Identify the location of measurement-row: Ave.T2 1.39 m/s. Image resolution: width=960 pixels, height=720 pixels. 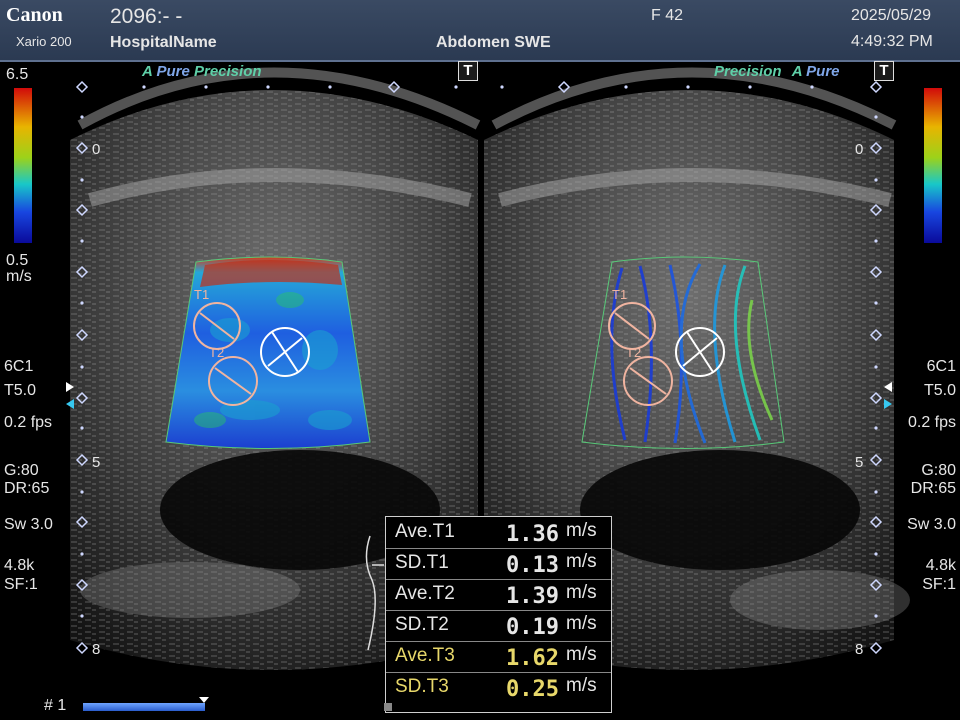
(498, 595).